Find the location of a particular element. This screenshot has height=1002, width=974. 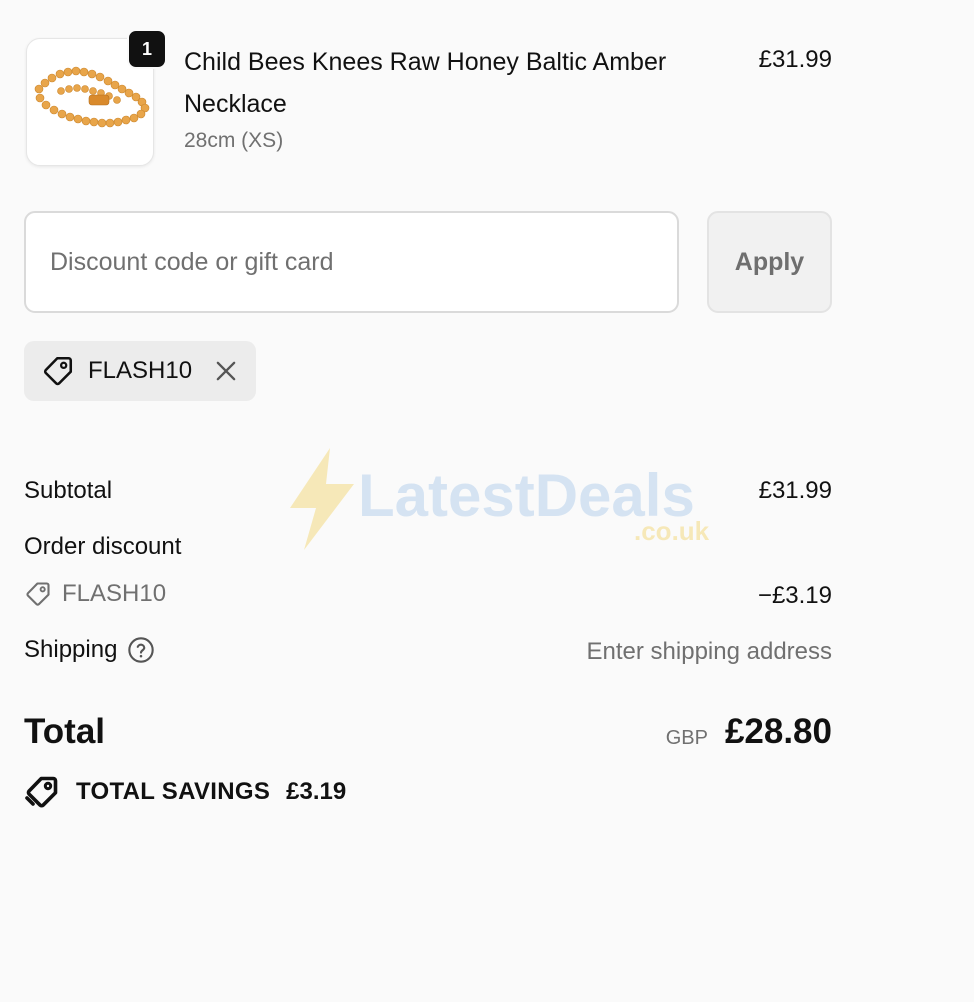

subtotal-value: £31.99 is located at coordinates (795, 490).